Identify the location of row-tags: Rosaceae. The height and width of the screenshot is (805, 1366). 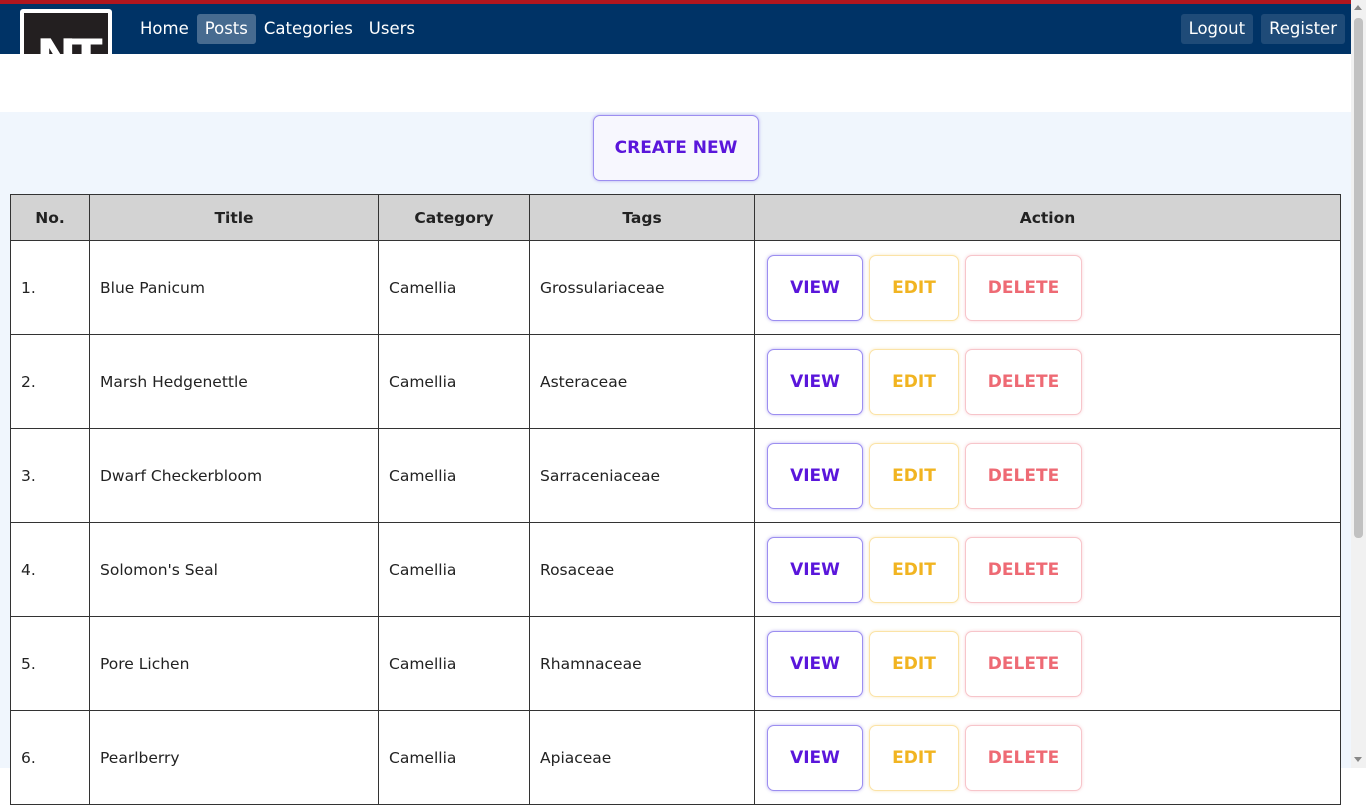
(642, 569).